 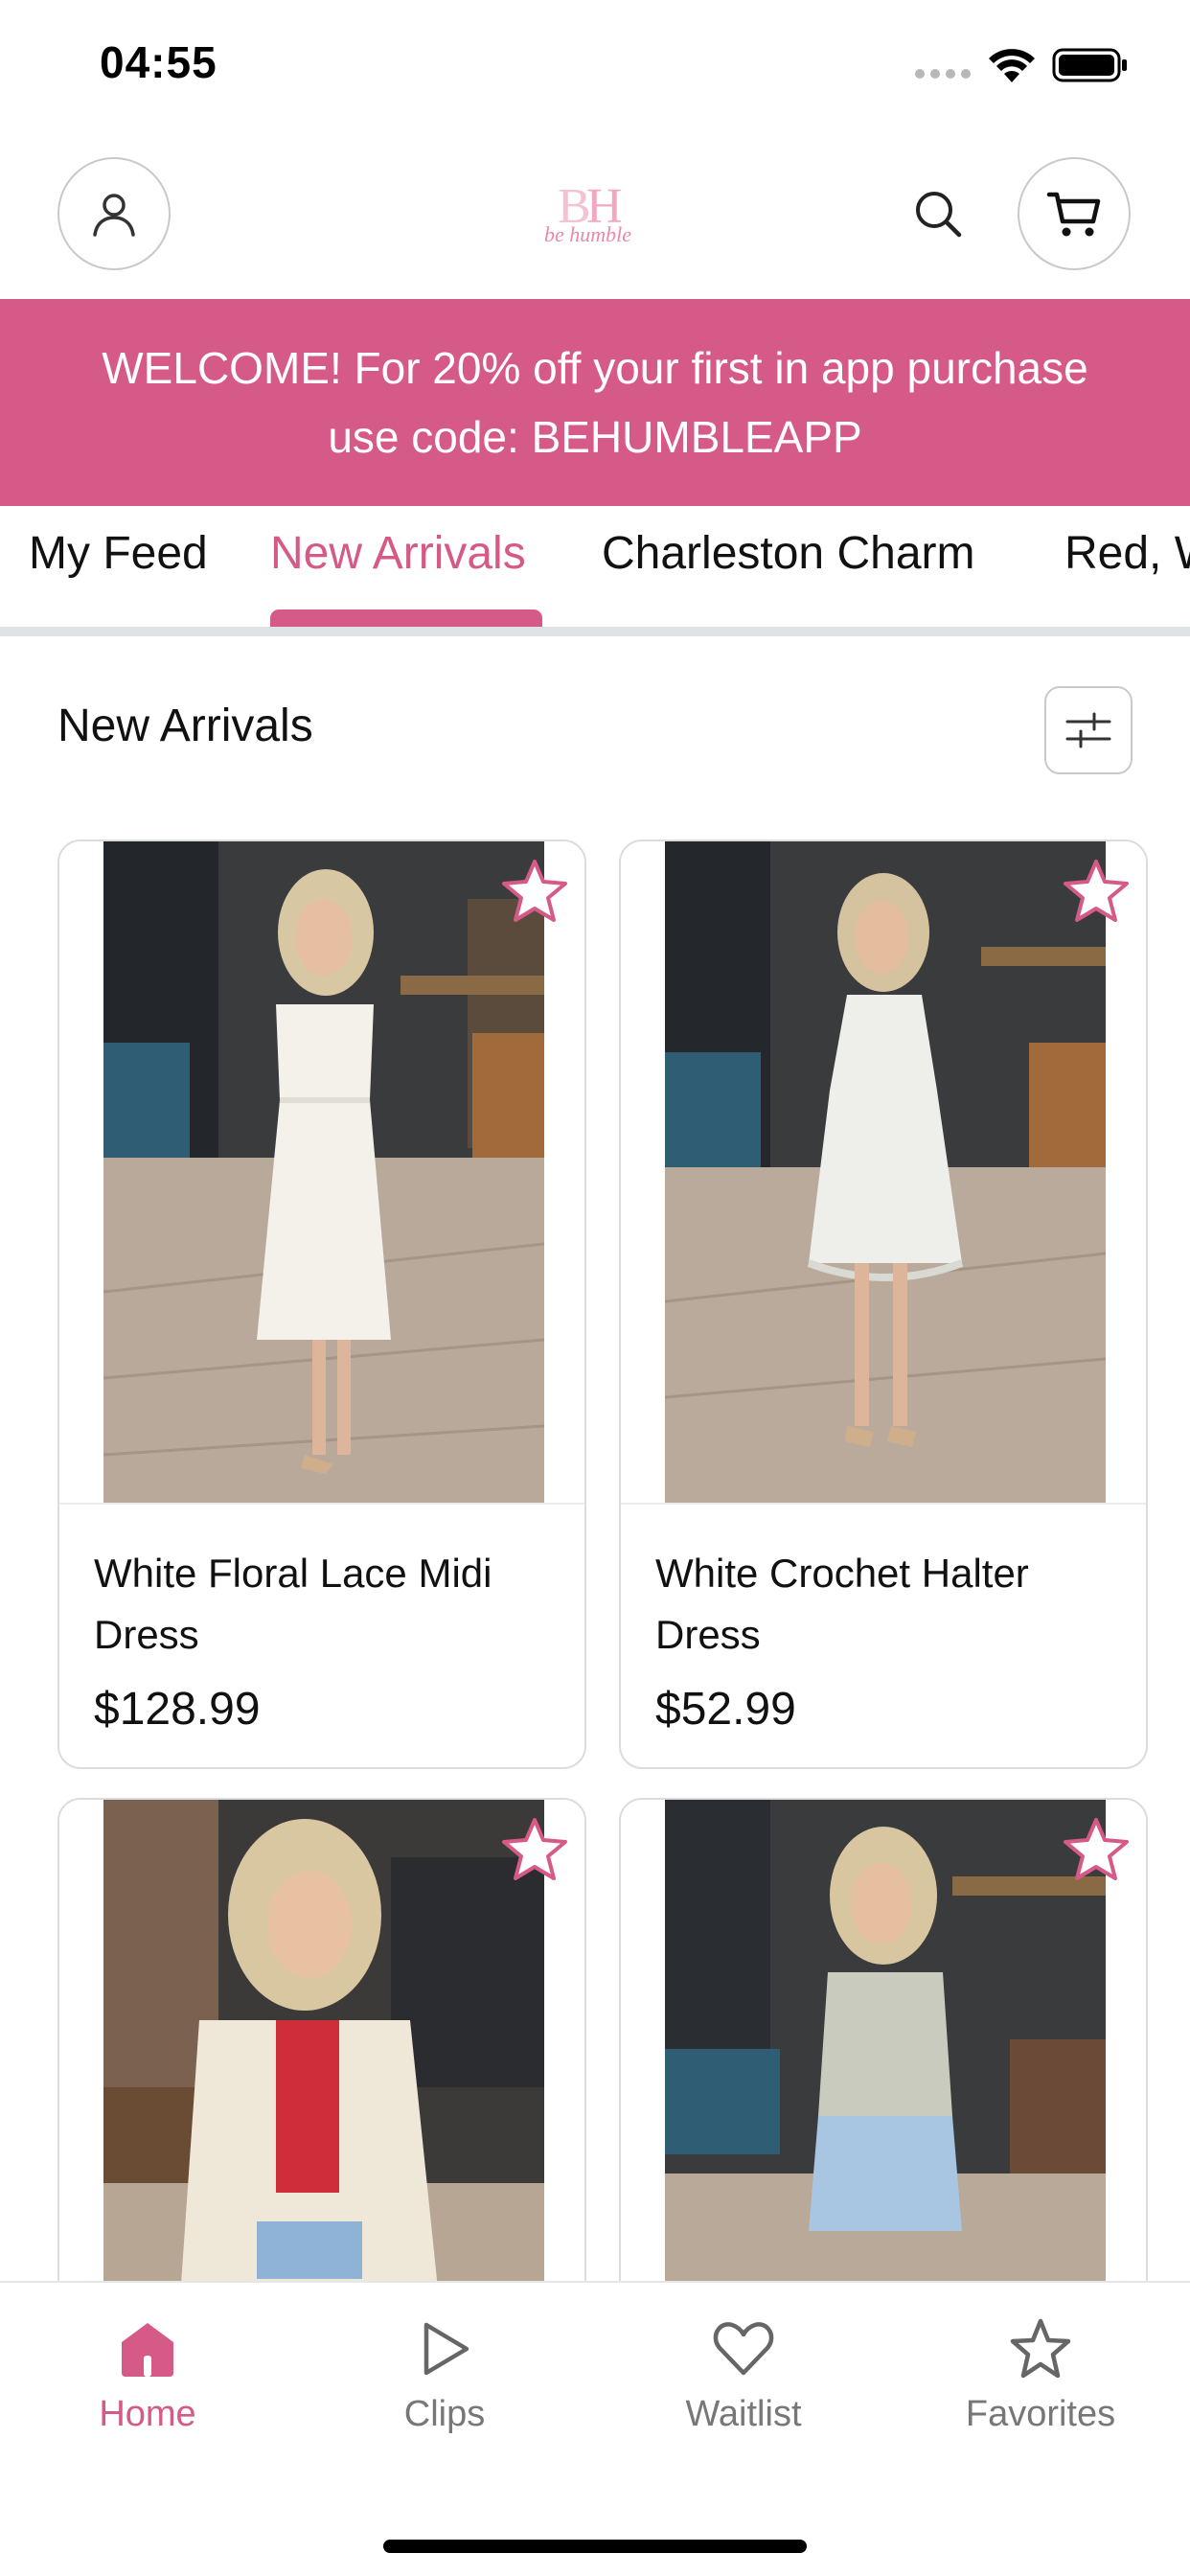 What do you see at coordinates (185, 726) in the screenshot?
I see `section-title: New Arrivals` at bounding box center [185, 726].